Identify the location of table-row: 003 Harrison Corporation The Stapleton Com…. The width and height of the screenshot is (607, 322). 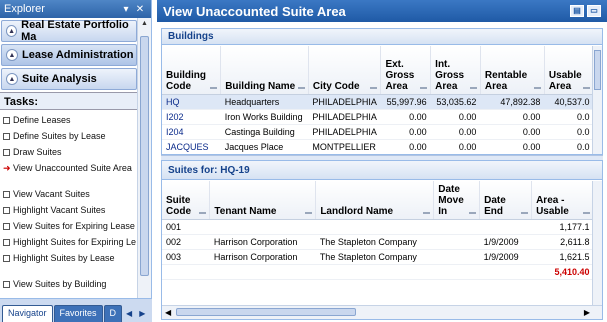
(378, 257).